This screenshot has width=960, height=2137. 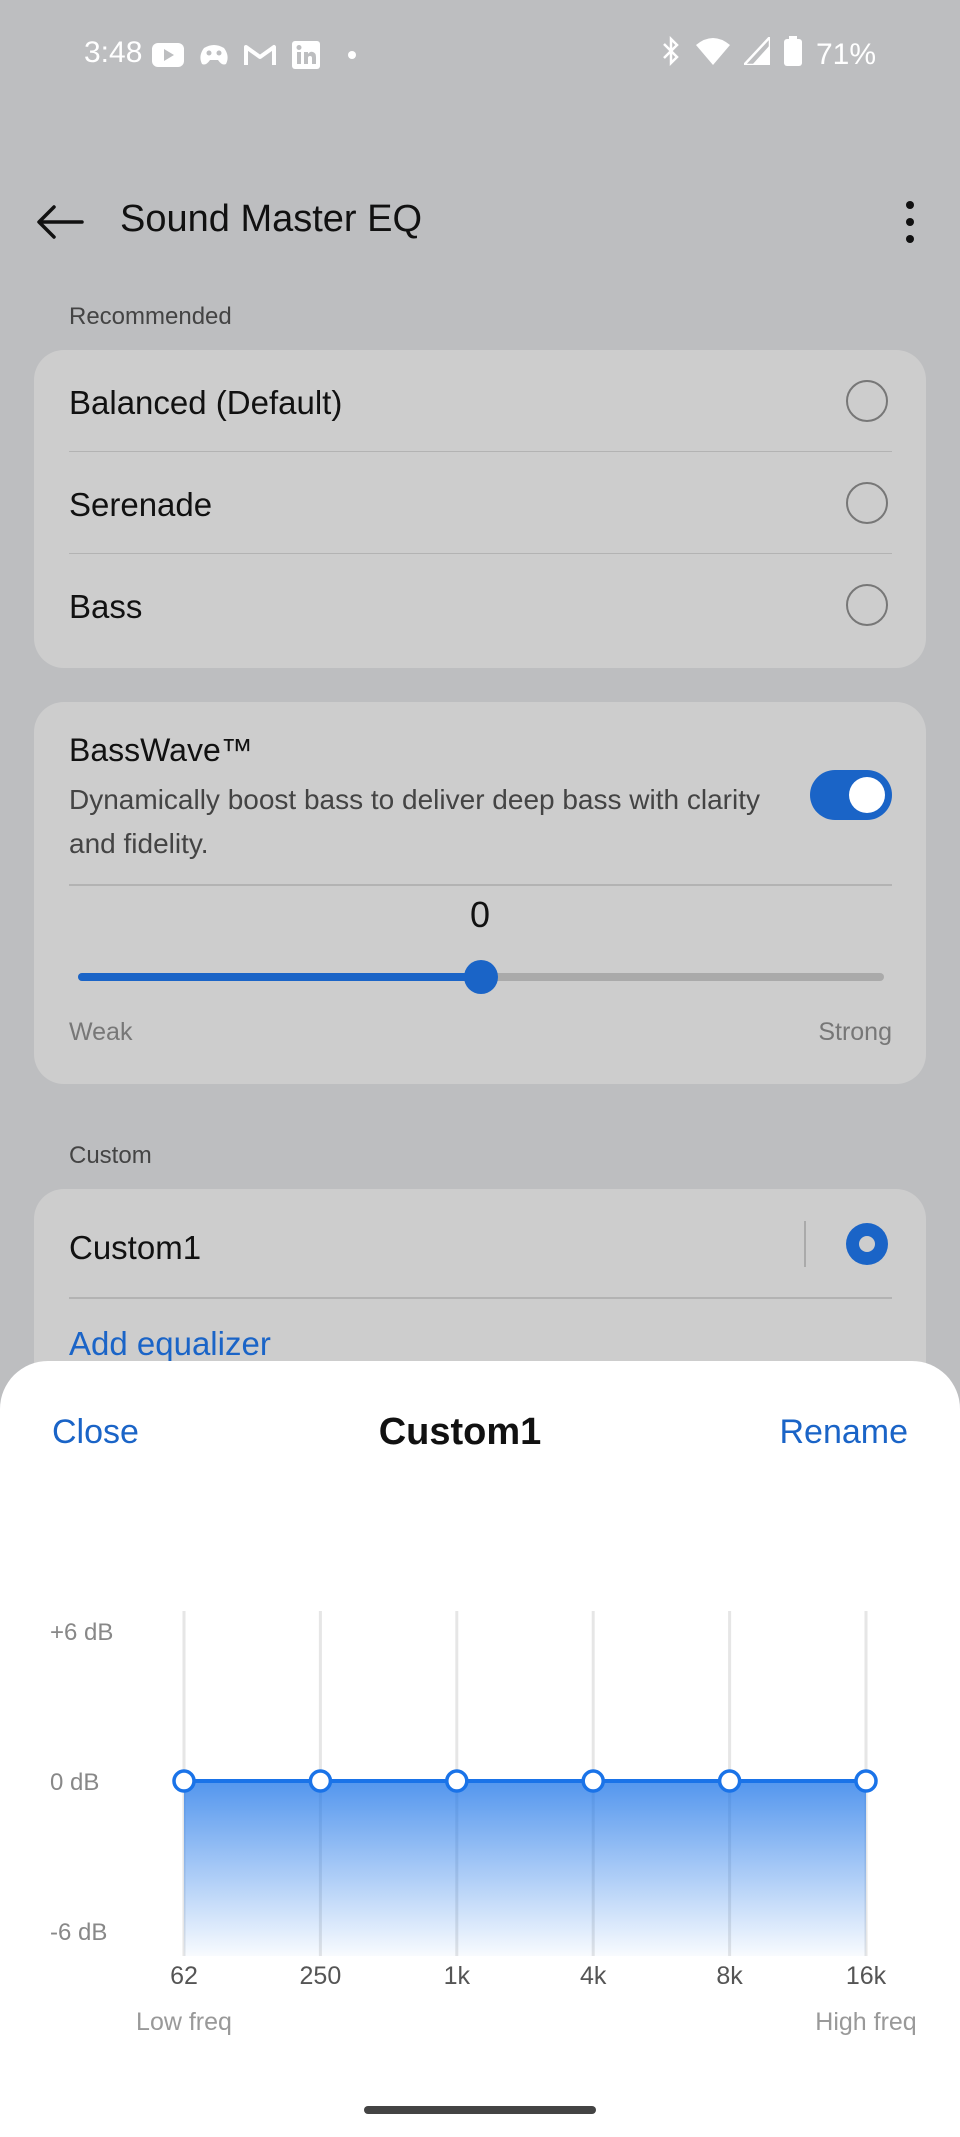 What do you see at coordinates (184, 1976) in the screenshot?
I see `x-tick-label: 62` at bounding box center [184, 1976].